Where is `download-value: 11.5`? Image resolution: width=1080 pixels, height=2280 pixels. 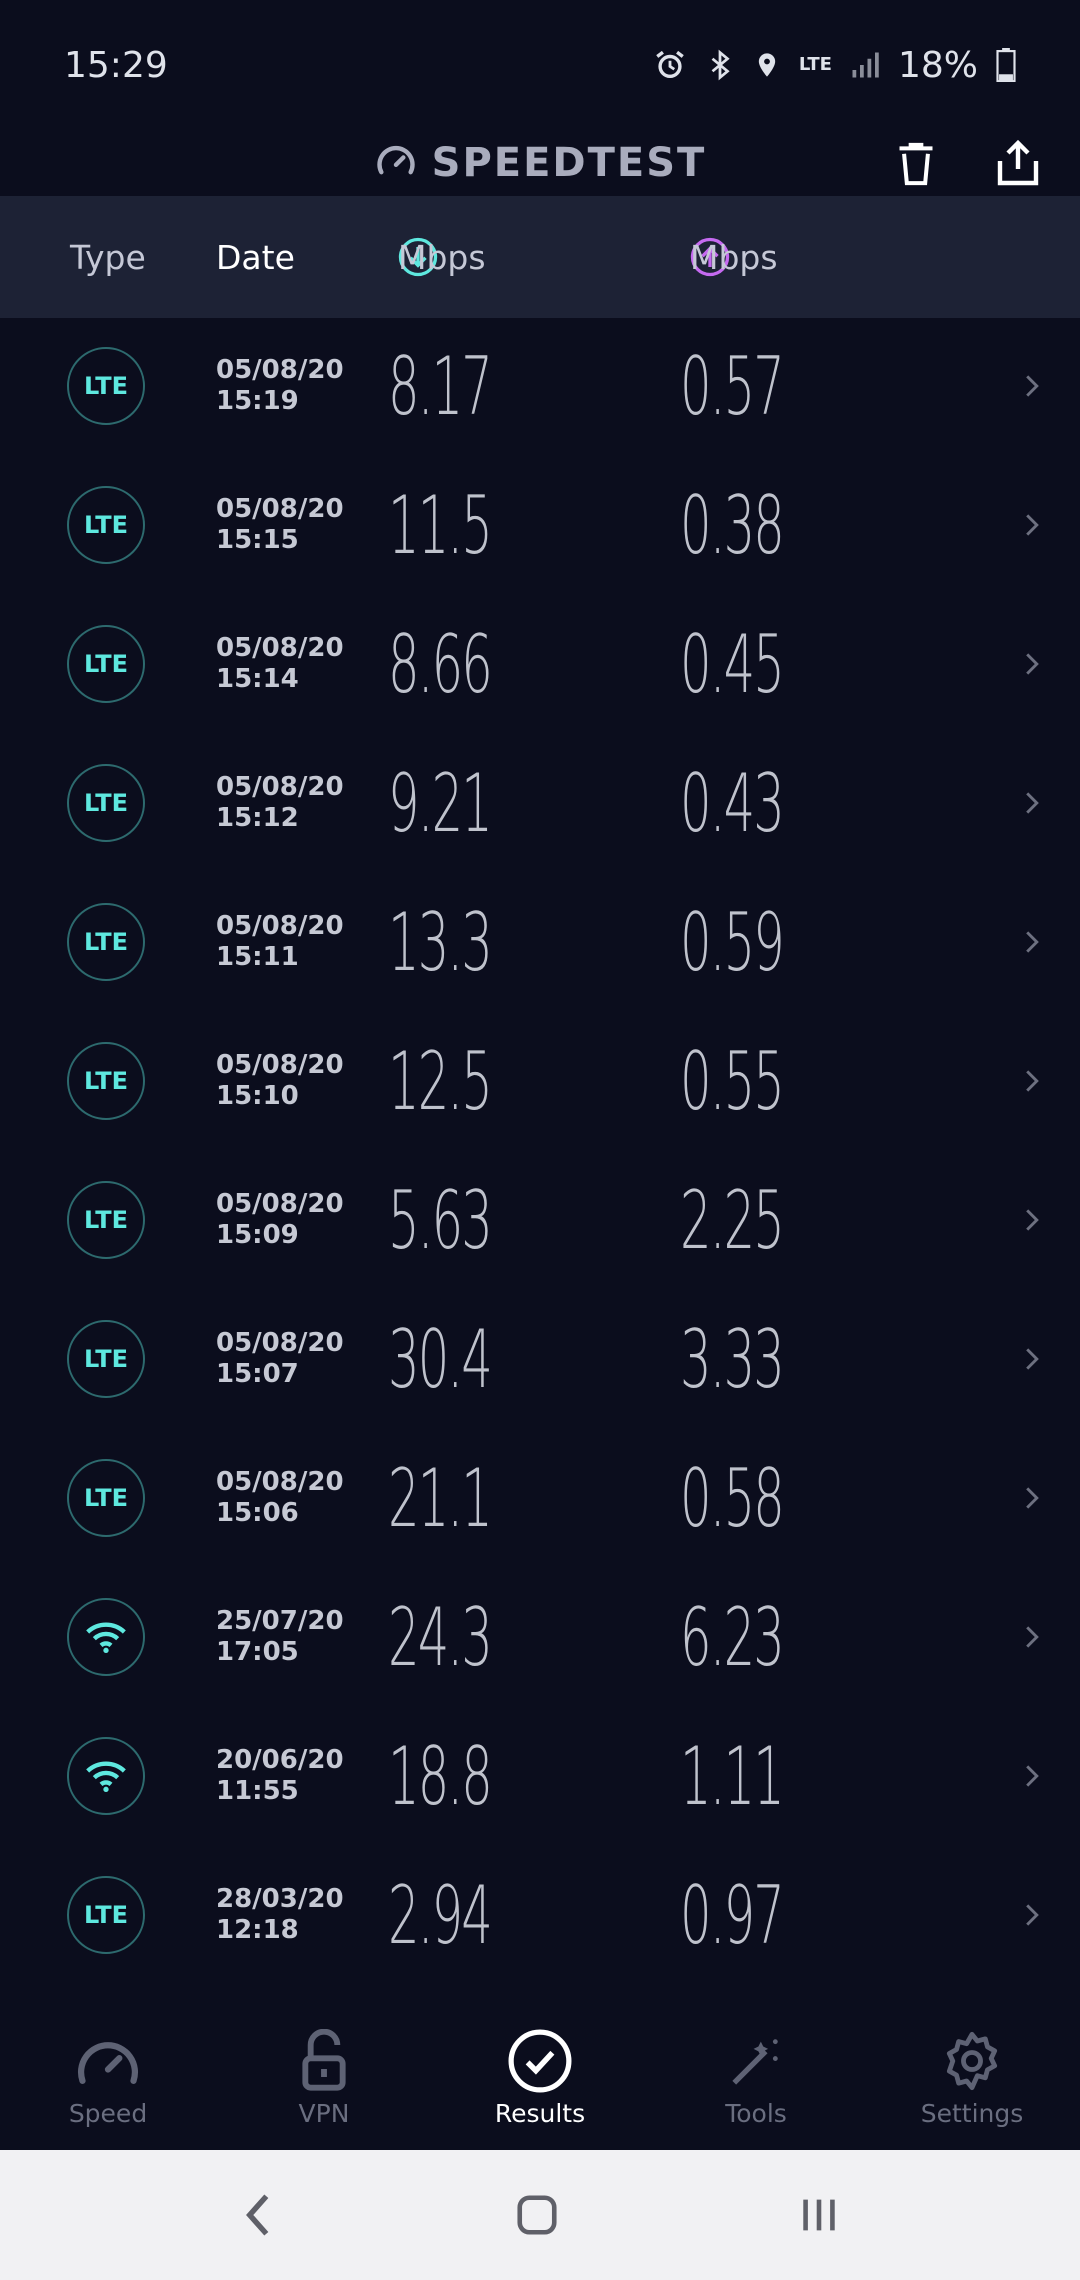 download-value: 11.5 is located at coordinates (440, 525).